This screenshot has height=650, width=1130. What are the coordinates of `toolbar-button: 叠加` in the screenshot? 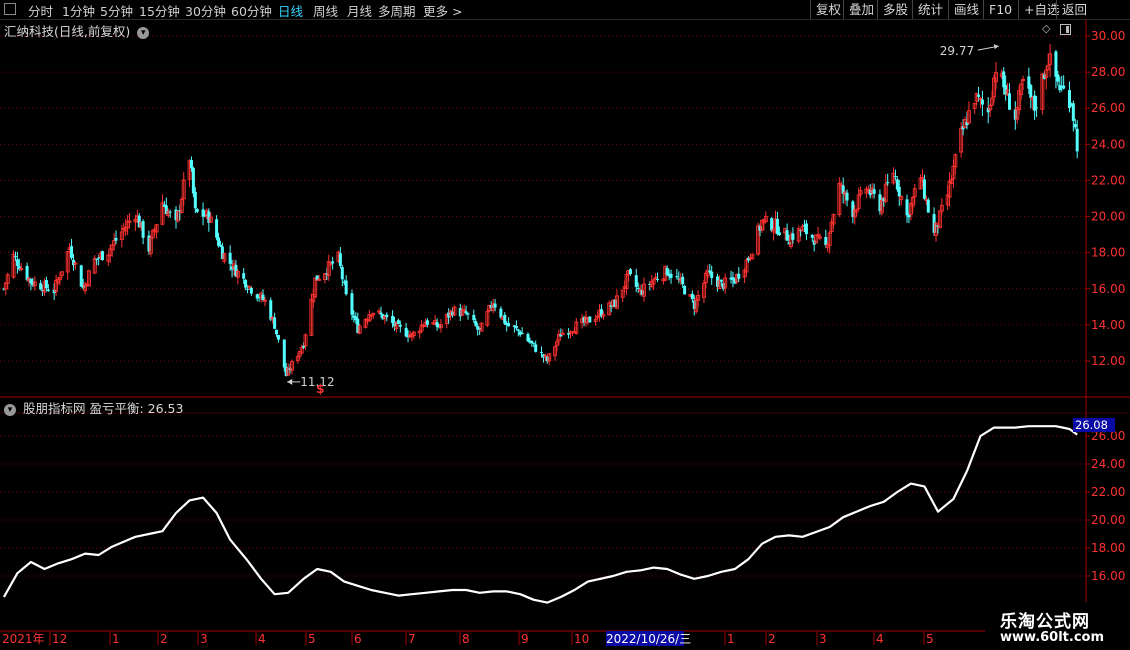 It's located at (860, 9).